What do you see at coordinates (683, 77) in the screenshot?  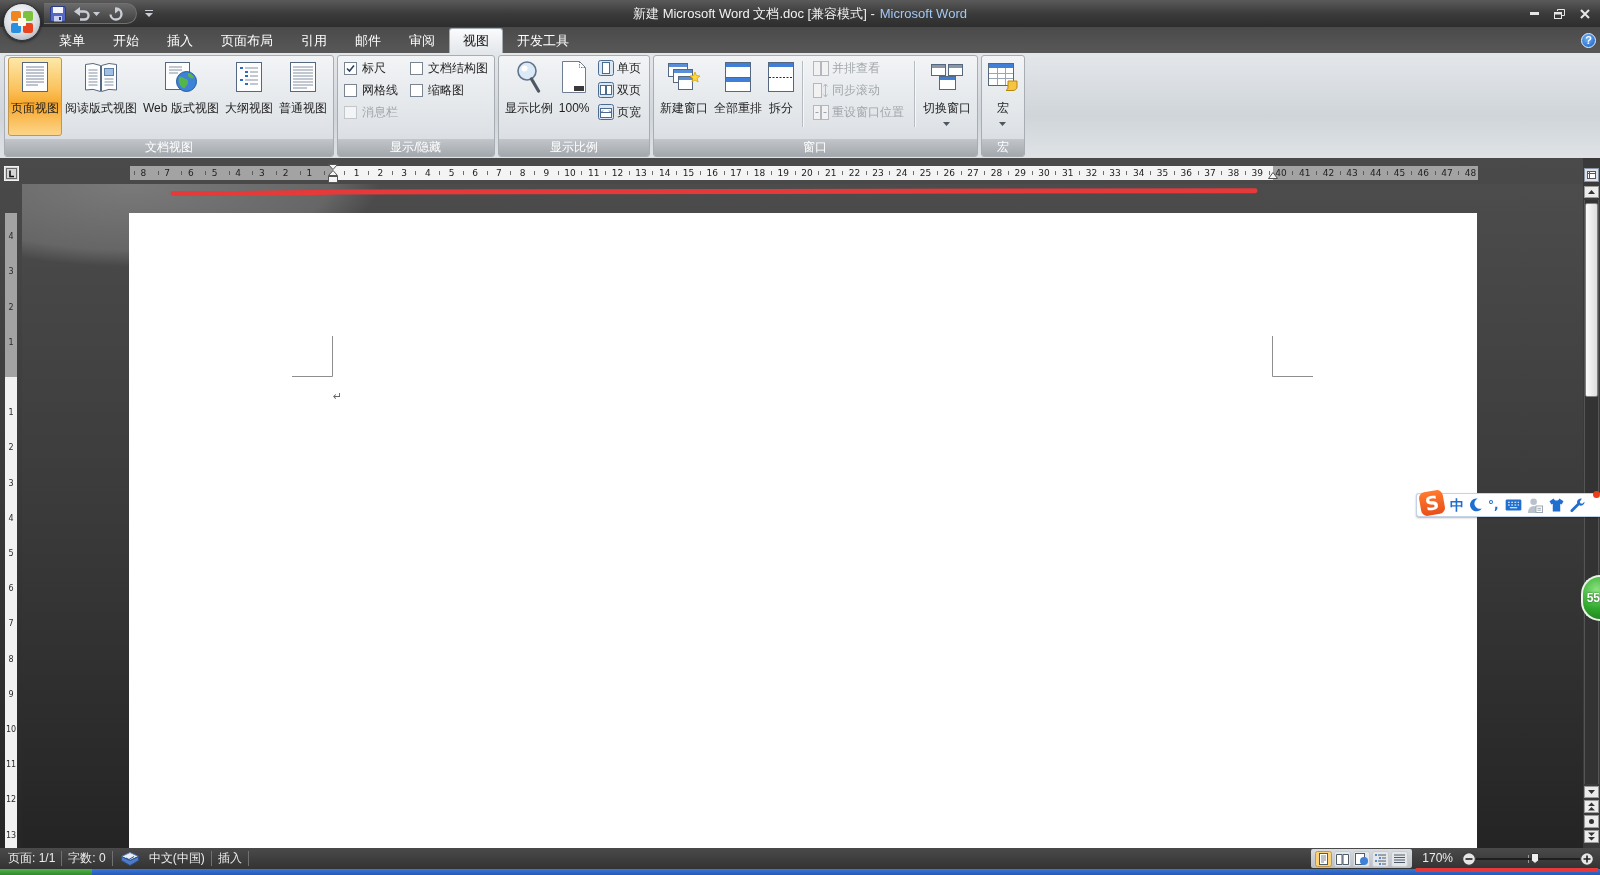 I see `stacked-windows-icon` at bounding box center [683, 77].